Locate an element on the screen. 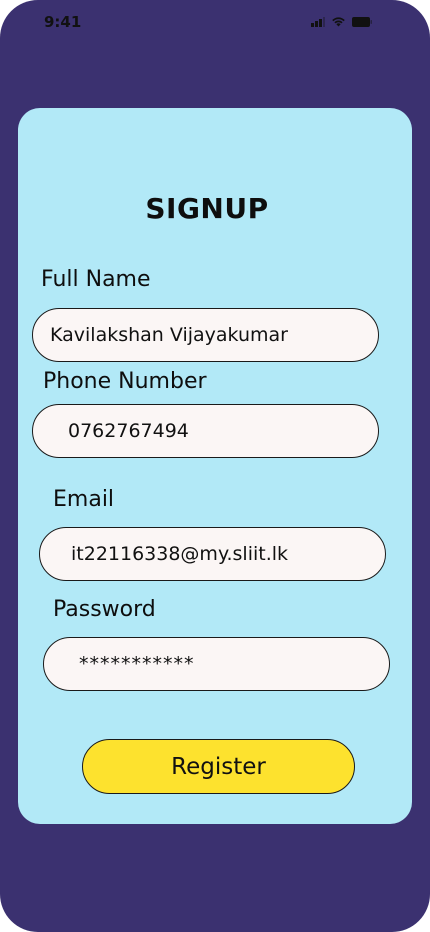 This screenshot has width=430, height=932. full-name-value: Kavilakshan Vijayakumar is located at coordinates (169, 335).